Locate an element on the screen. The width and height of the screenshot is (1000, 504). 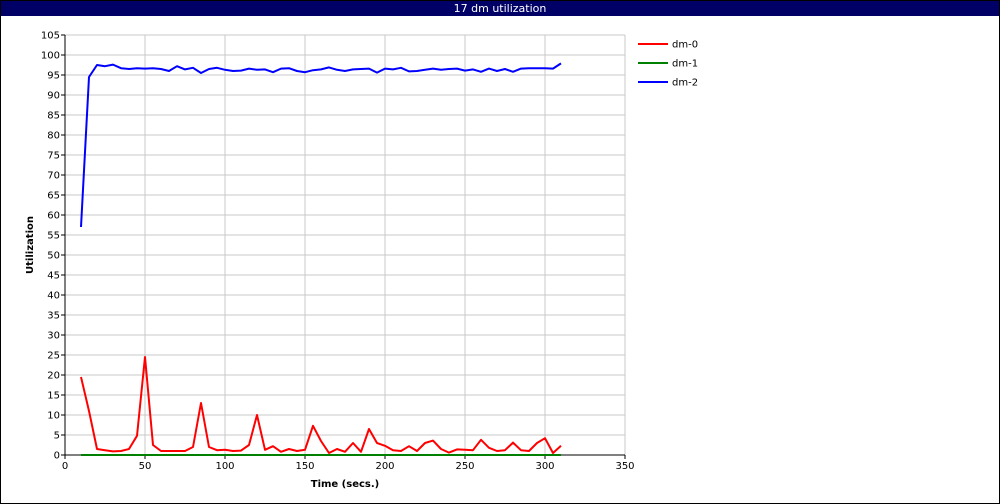
x-tick-label: 200 is located at coordinates (384, 466).